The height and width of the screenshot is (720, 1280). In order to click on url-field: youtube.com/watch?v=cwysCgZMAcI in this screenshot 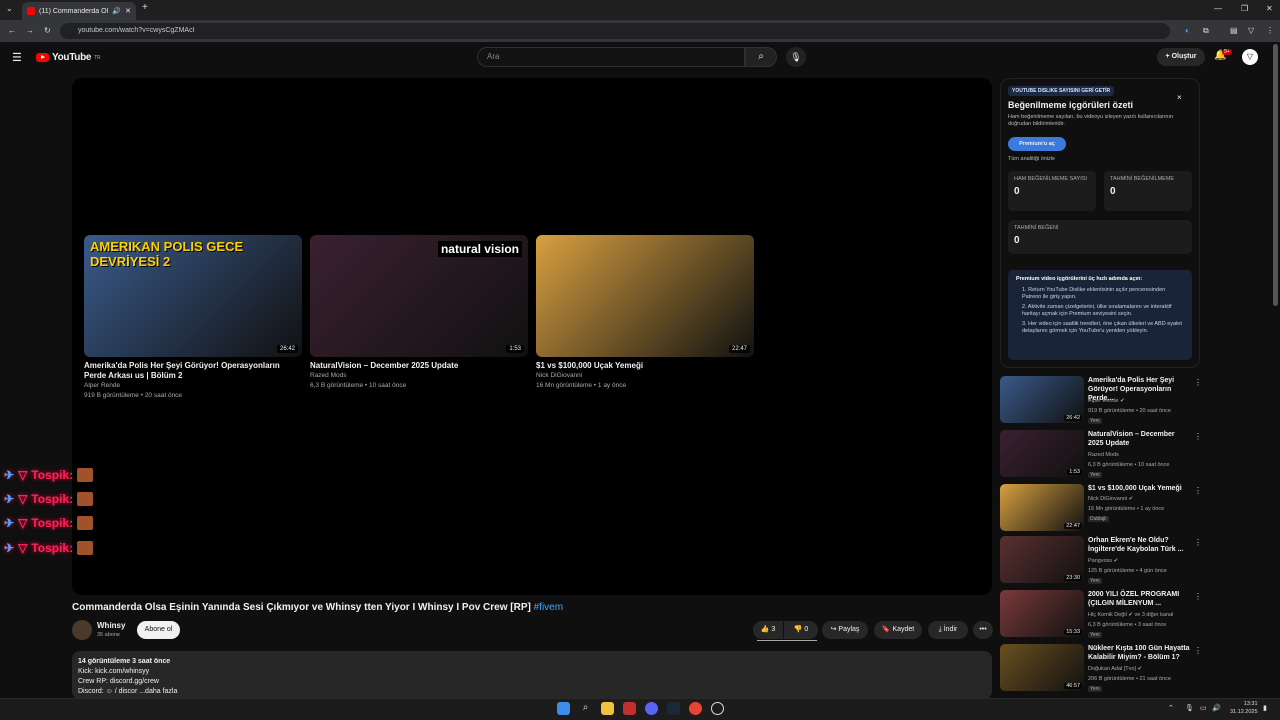, I will do `click(615, 31)`.